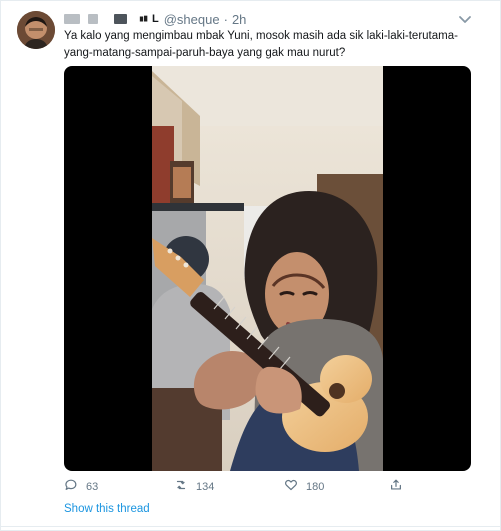  What do you see at coordinates (239, 19) in the screenshot?
I see `tweet-timestamp: 2h` at bounding box center [239, 19].